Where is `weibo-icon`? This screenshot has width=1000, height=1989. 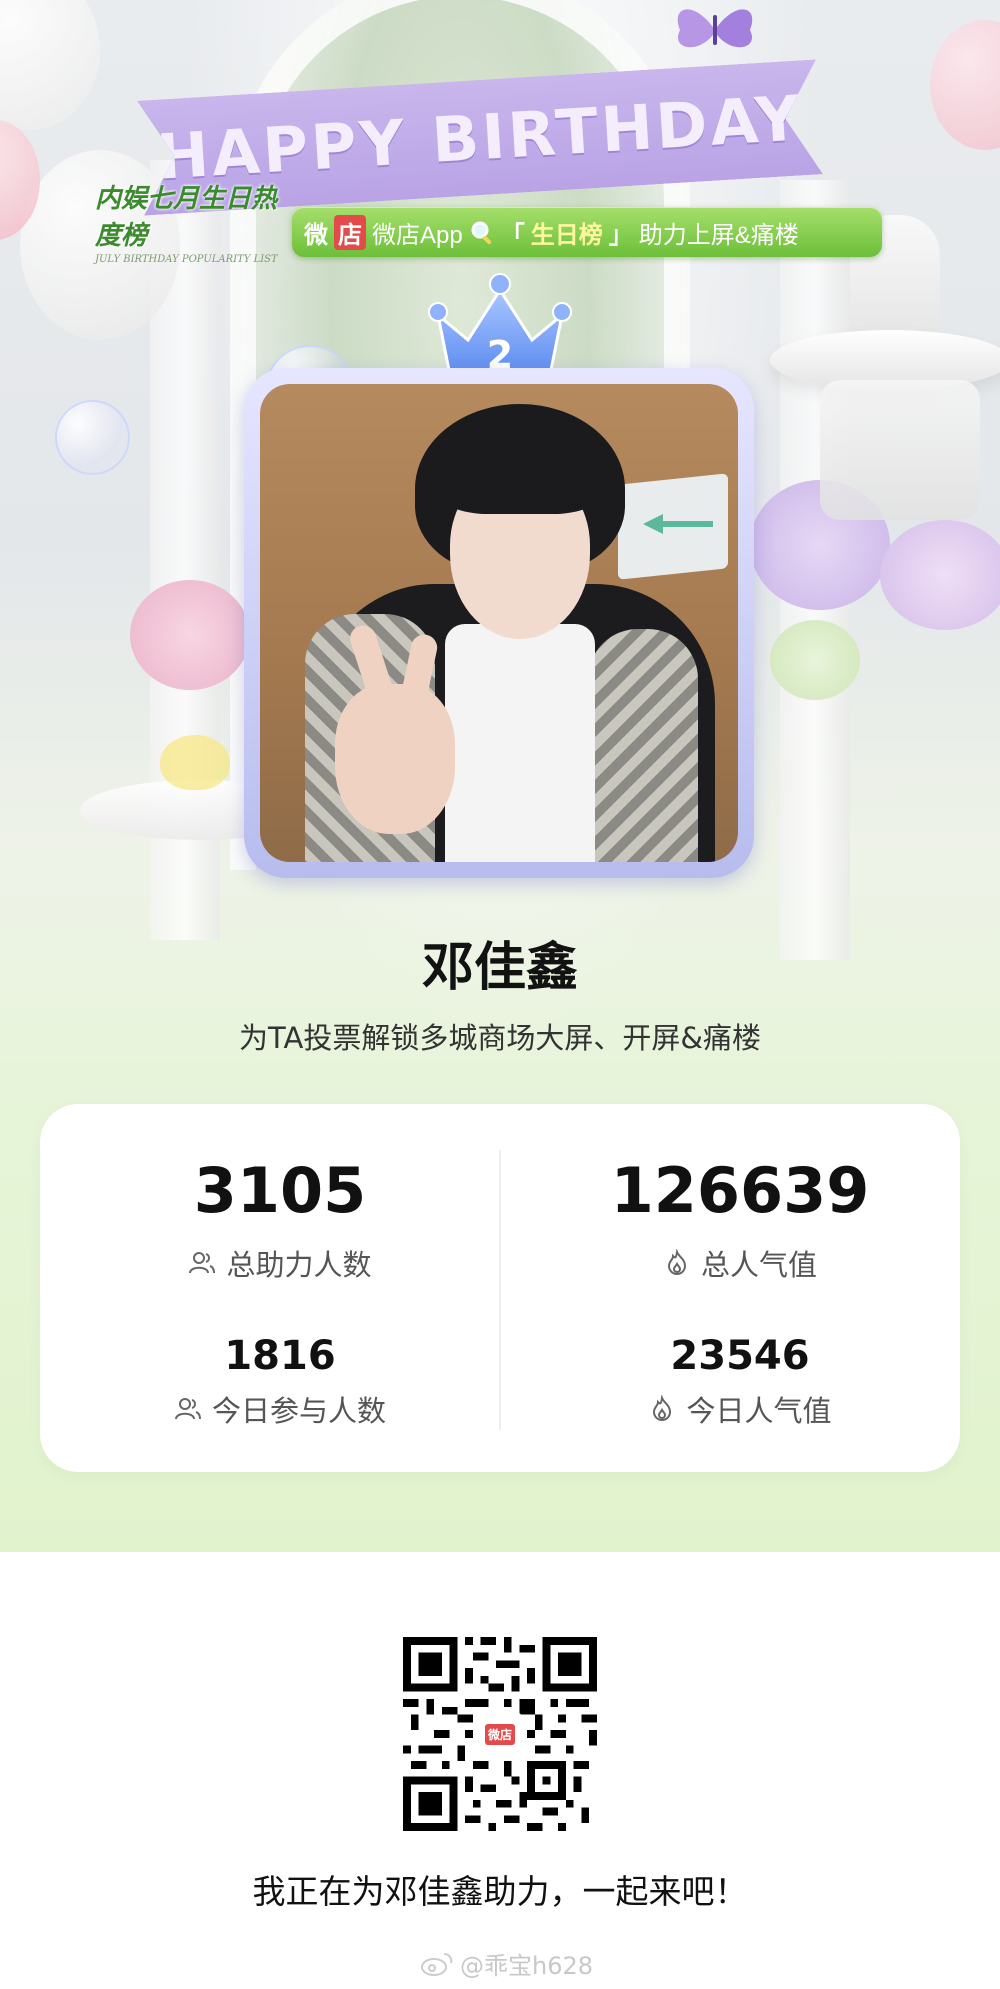 weibo-icon is located at coordinates (437, 1964).